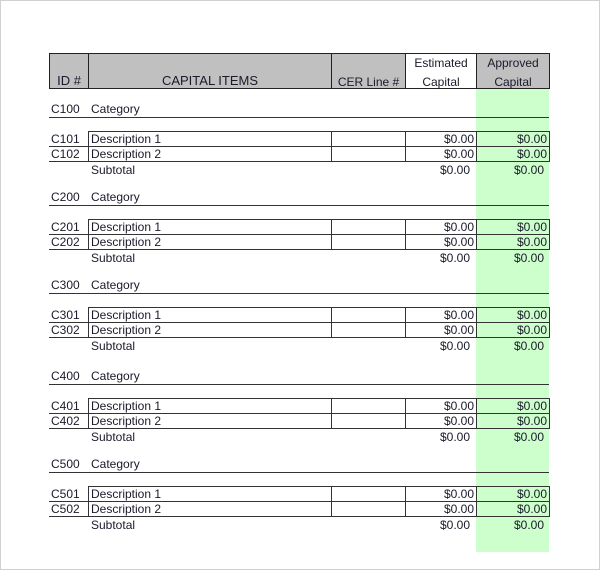 Image resolution: width=600 pixels, height=570 pixels. What do you see at coordinates (368, 71) in the screenshot?
I see `header-cer: CER Line #` at bounding box center [368, 71].